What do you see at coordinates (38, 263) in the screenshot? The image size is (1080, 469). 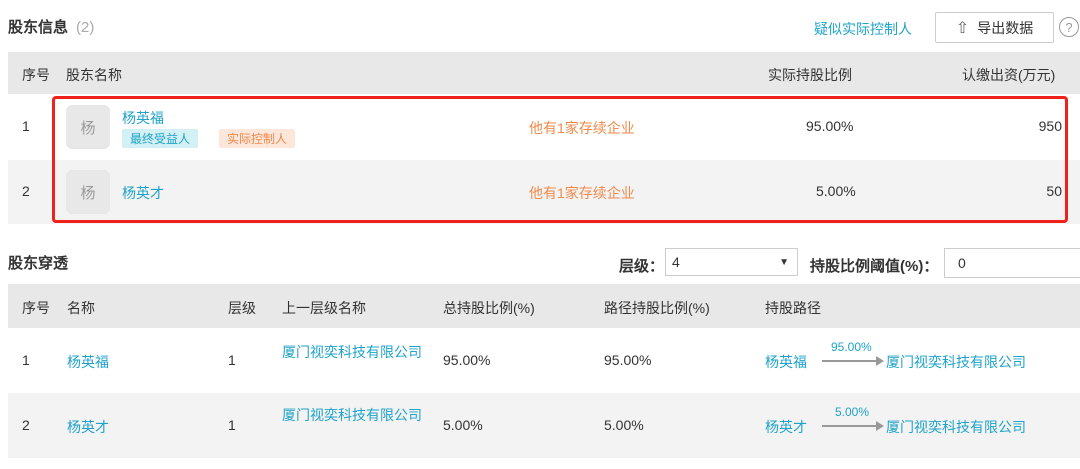 I see `penetration-title: 股东穿透` at bounding box center [38, 263].